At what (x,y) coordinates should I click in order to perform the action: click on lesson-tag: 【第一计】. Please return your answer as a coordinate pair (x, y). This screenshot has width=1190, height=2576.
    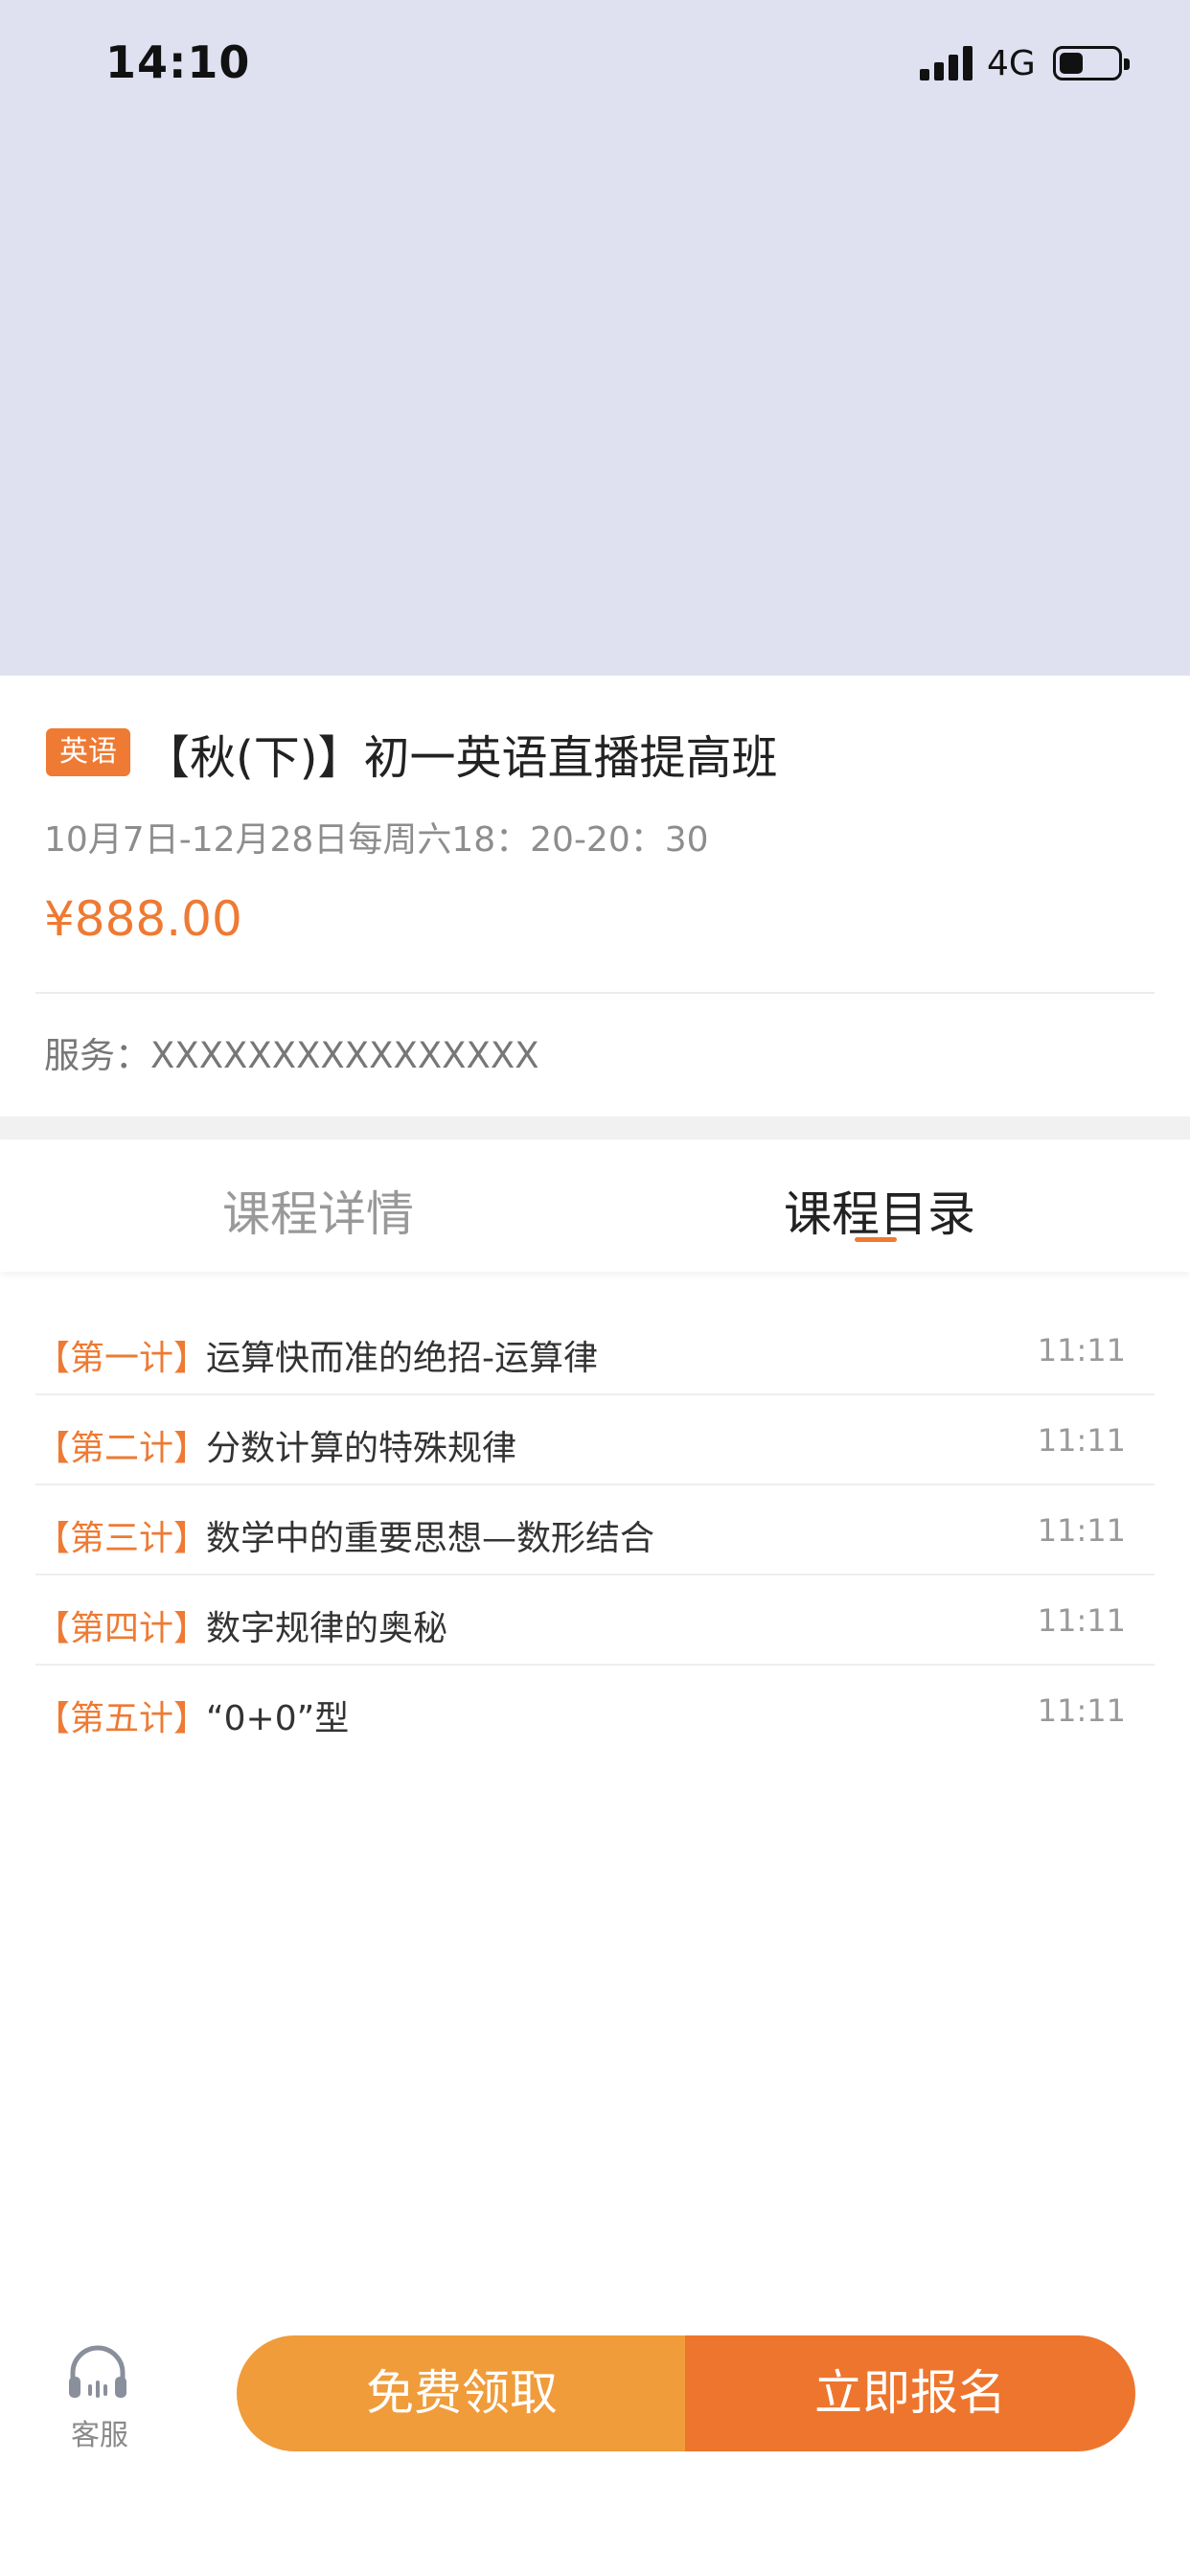
    Looking at the image, I should click on (122, 1358).